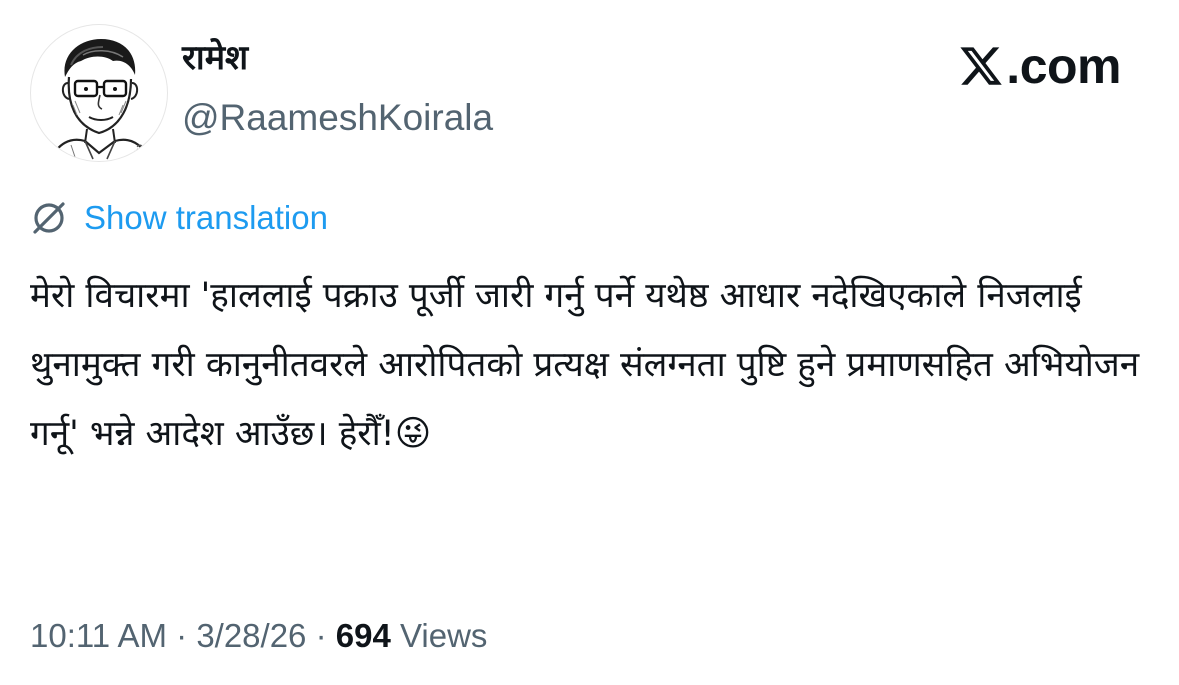 The height and width of the screenshot is (685, 1179). I want to click on views-count: 694, so click(363, 636).